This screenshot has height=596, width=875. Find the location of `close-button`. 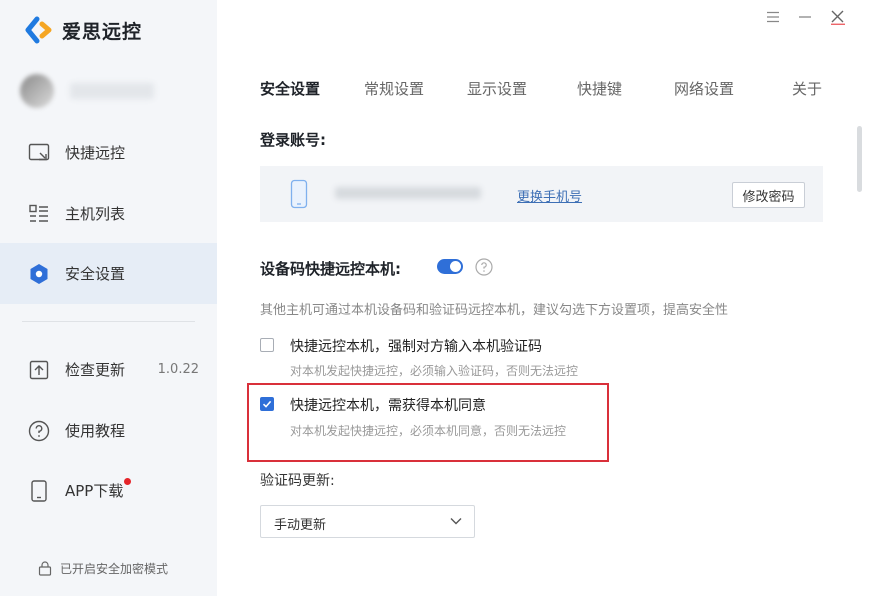

close-button is located at coordinates (838, 17).